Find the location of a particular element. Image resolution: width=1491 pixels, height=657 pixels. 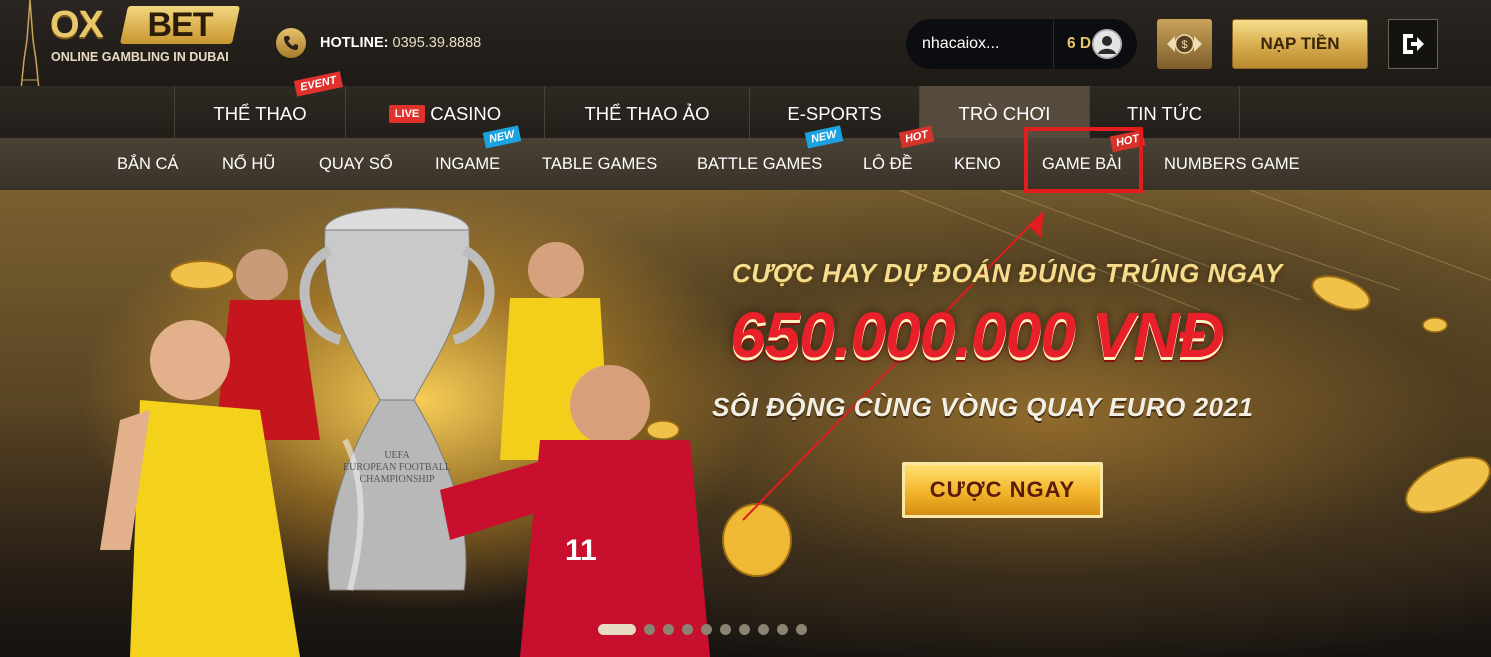

exchange-button: $ is located at coordinates (1184, 44).